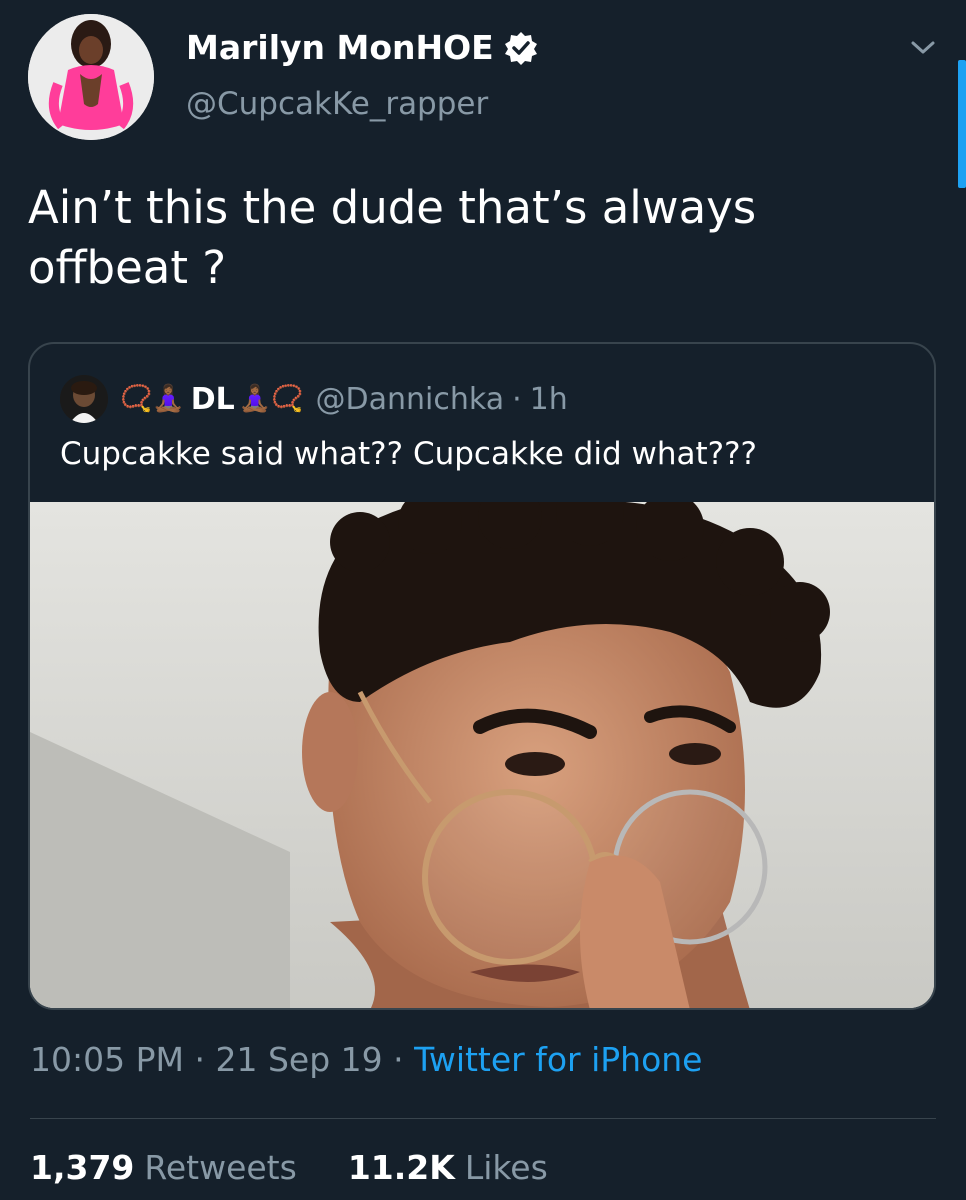  I want to click on author-display-name: Marilyn MonHOE, so click(362, 47).